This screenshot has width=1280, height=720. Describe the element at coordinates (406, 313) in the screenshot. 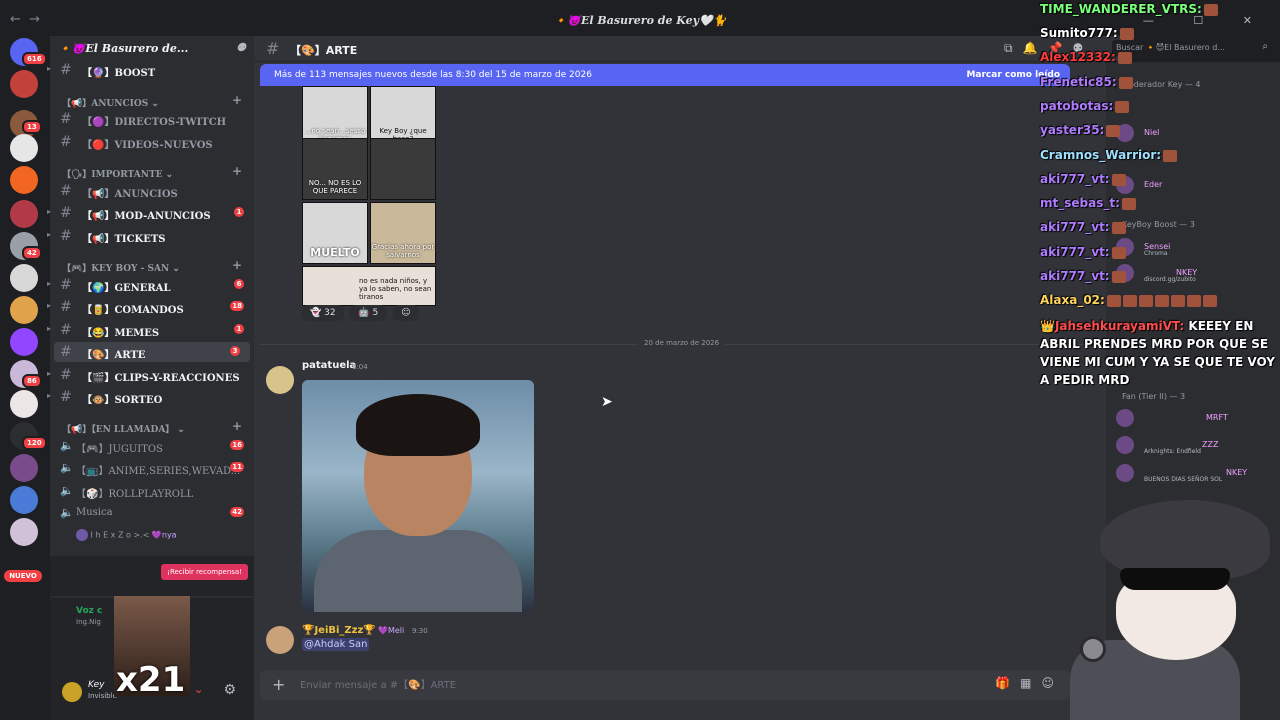

I see `add-reaction-button: ☺` at that location.